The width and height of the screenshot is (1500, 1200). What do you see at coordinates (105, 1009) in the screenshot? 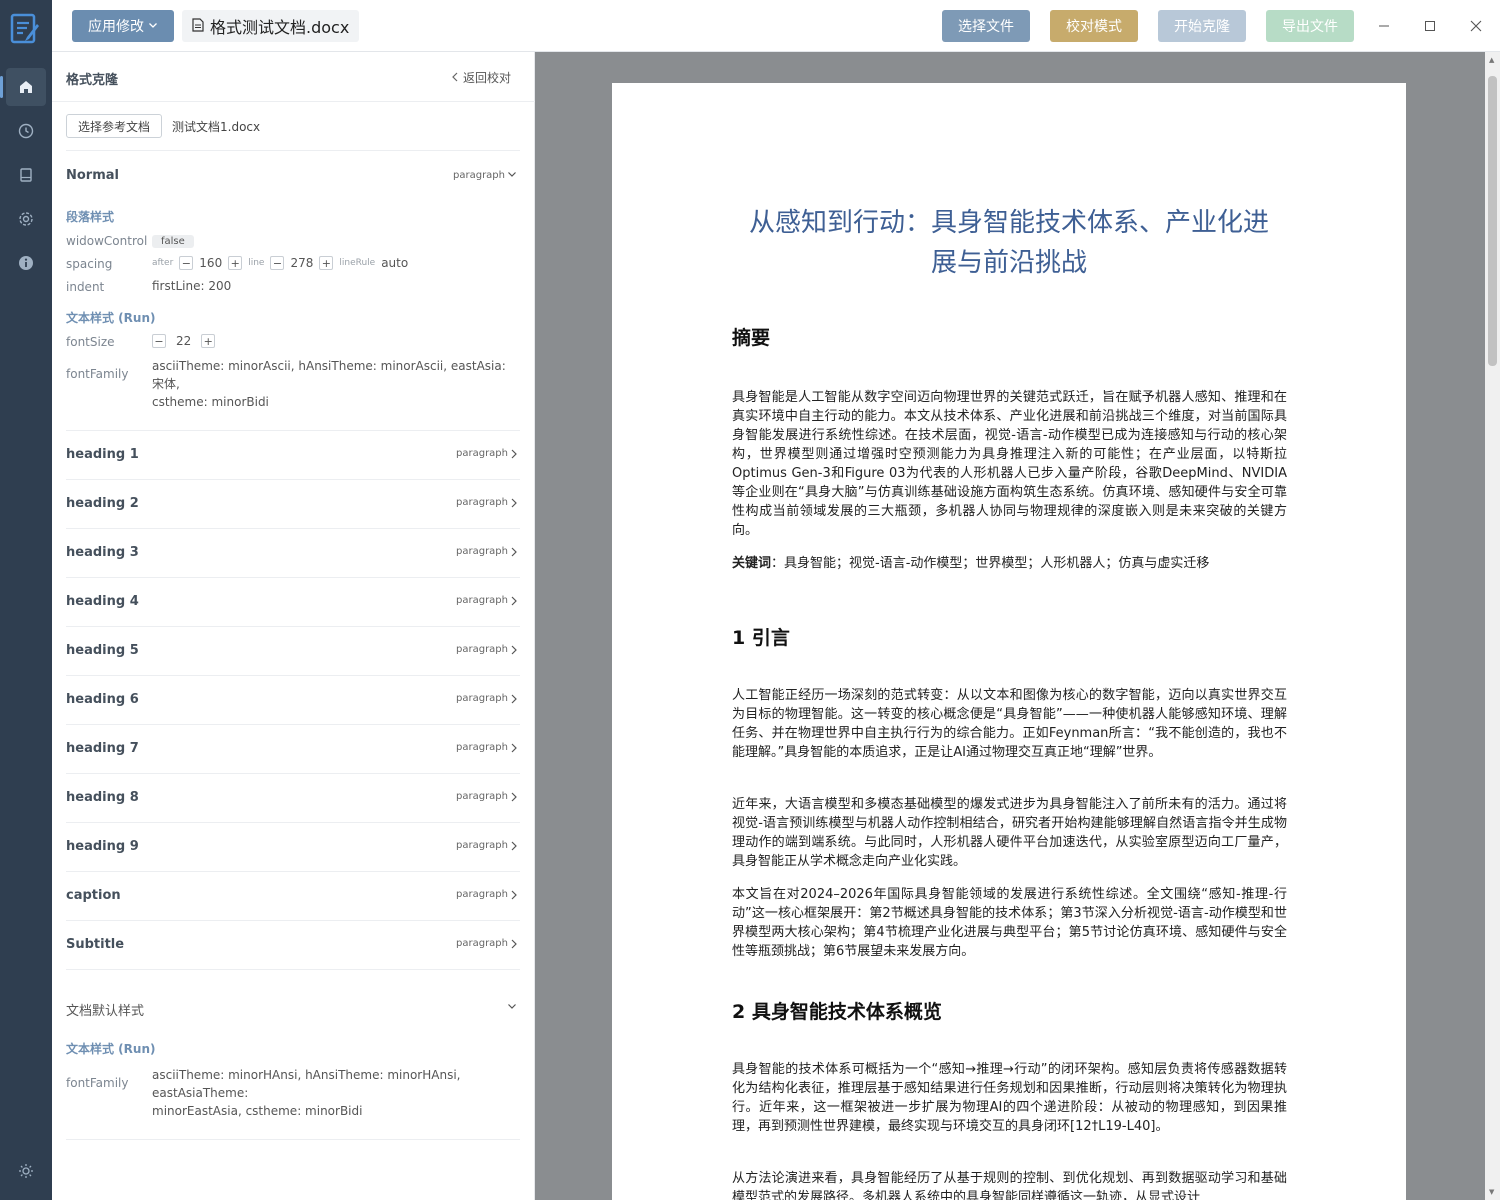
I see `document-defaults-title: 文档默认样式` at bounding box center [105, 1009].